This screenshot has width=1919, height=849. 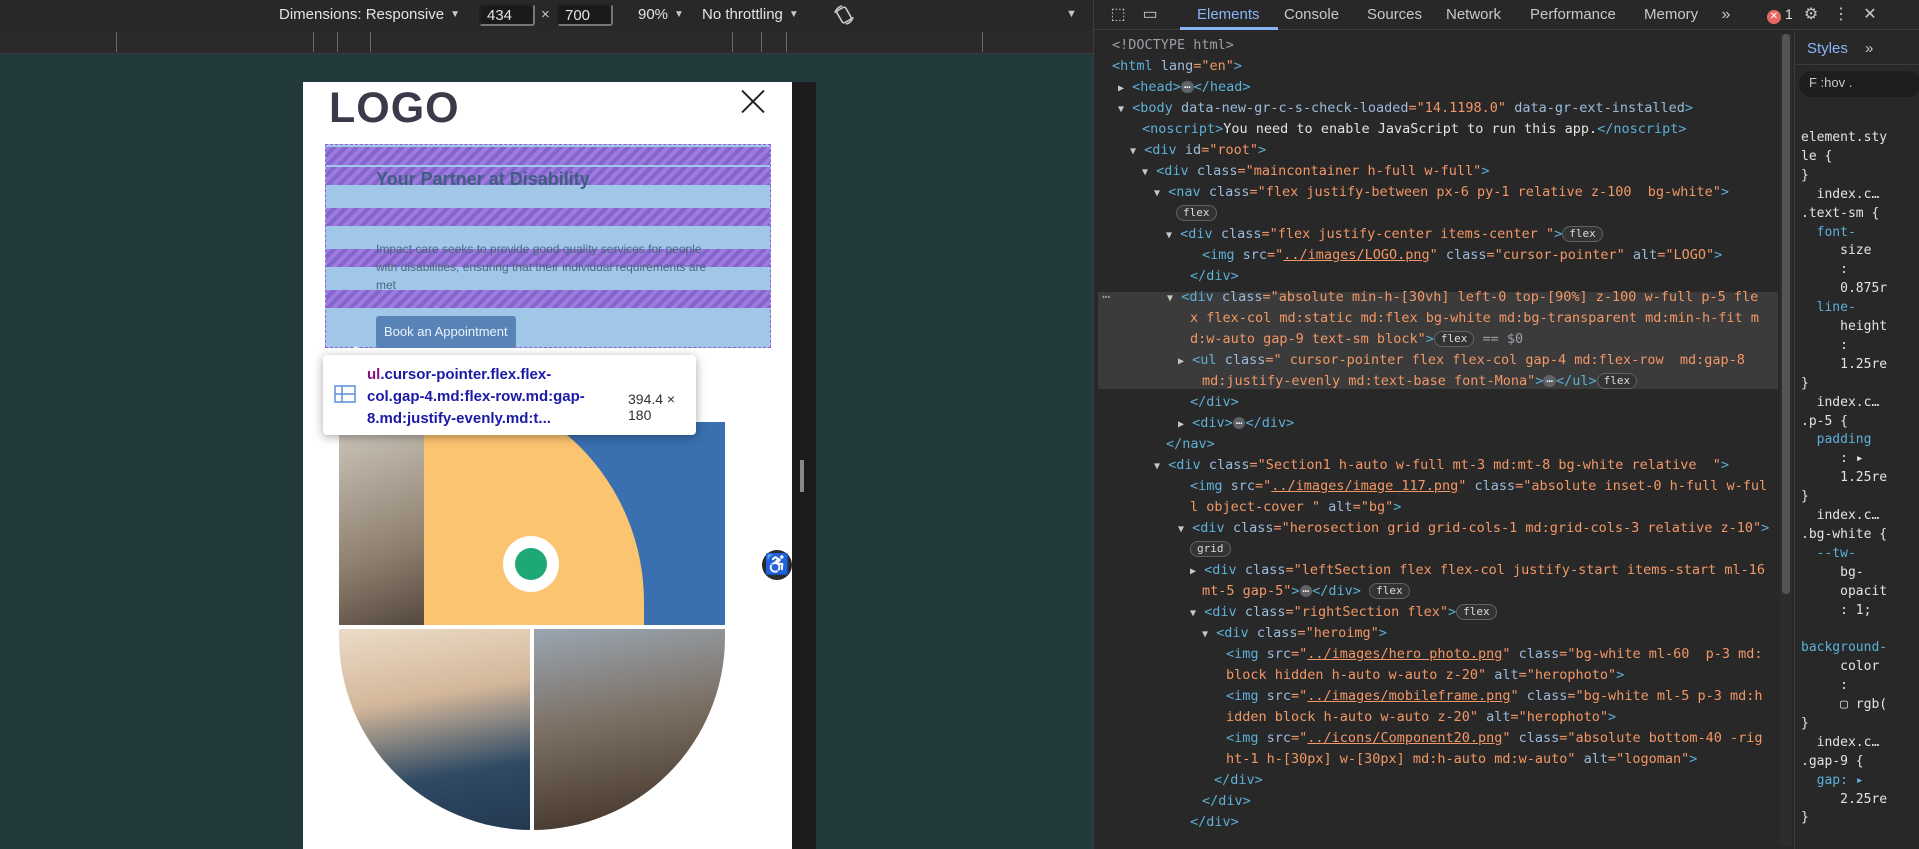 I want to click on style-rule-line: opacit, so click(x=1844, y=592).